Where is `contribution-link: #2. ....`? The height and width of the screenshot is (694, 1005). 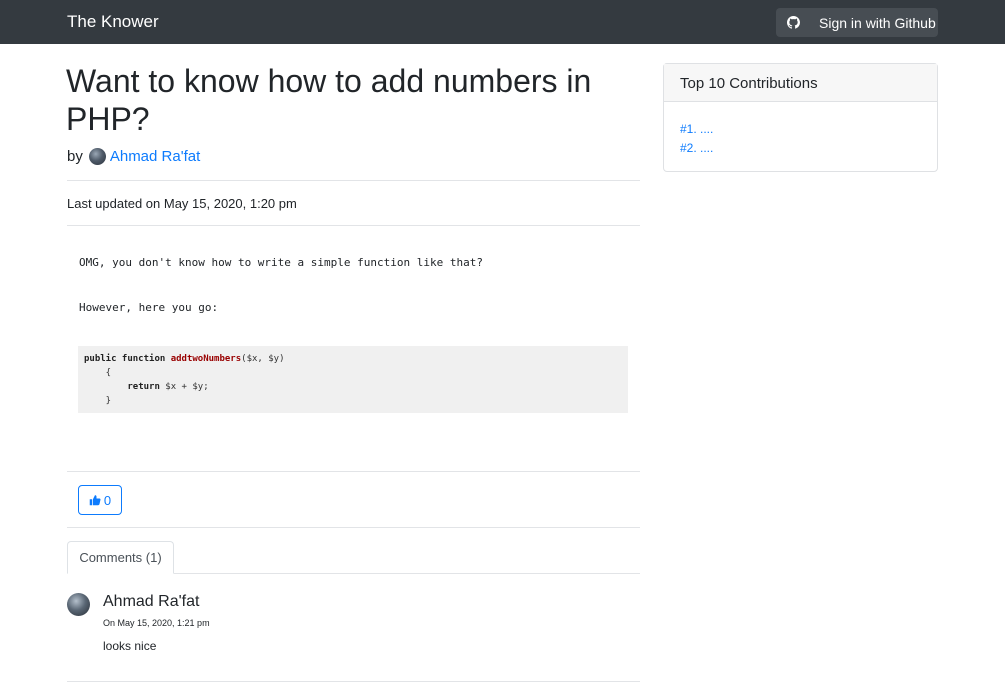 contribution-link: #2. .... is located at coordinates (808, 148).